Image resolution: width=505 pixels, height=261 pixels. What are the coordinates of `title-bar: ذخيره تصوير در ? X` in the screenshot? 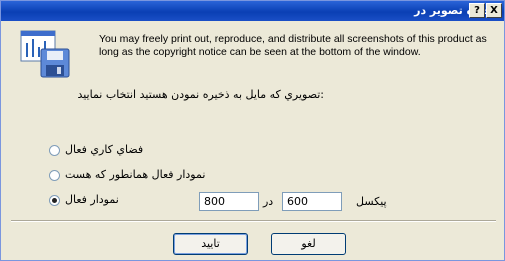 It's located at (252, 11).